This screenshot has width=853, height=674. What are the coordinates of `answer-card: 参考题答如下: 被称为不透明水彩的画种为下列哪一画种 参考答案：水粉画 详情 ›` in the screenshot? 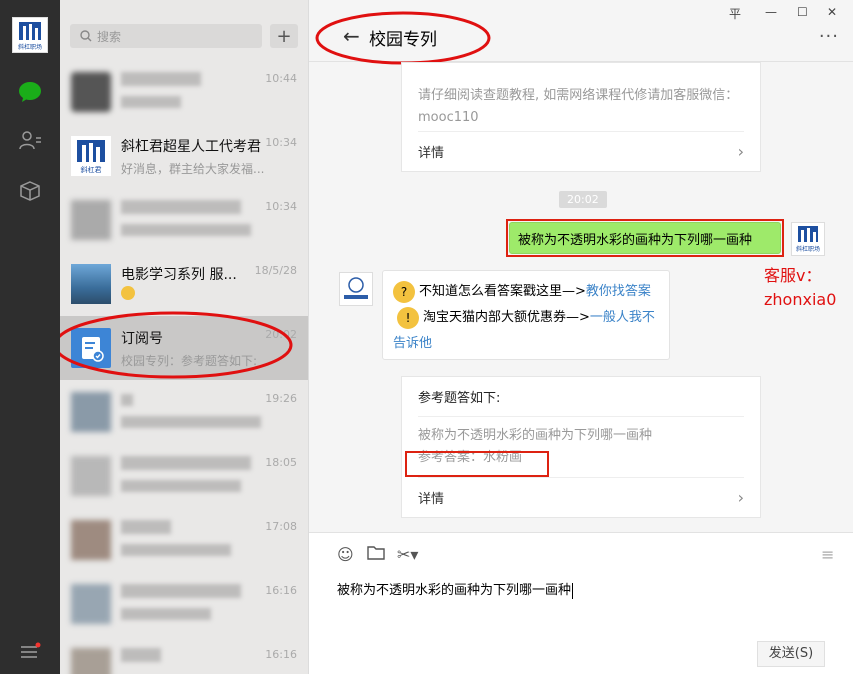 It's located at (581, 447).